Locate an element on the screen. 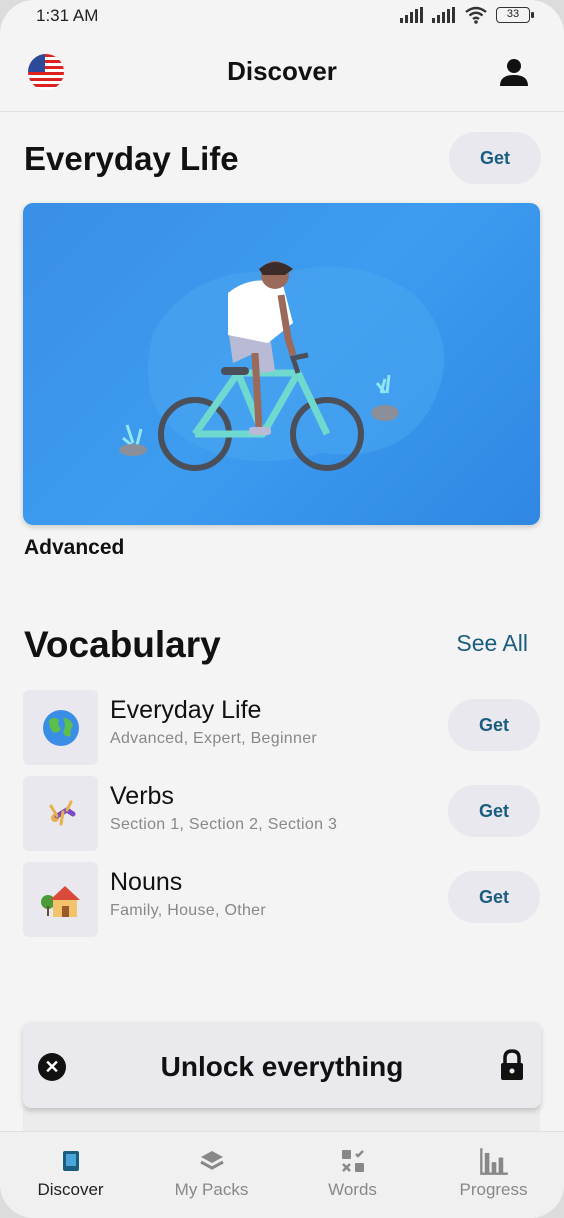 The image size is (564, 1218). bar-chart-icon is located at coordinates (493, 1161).